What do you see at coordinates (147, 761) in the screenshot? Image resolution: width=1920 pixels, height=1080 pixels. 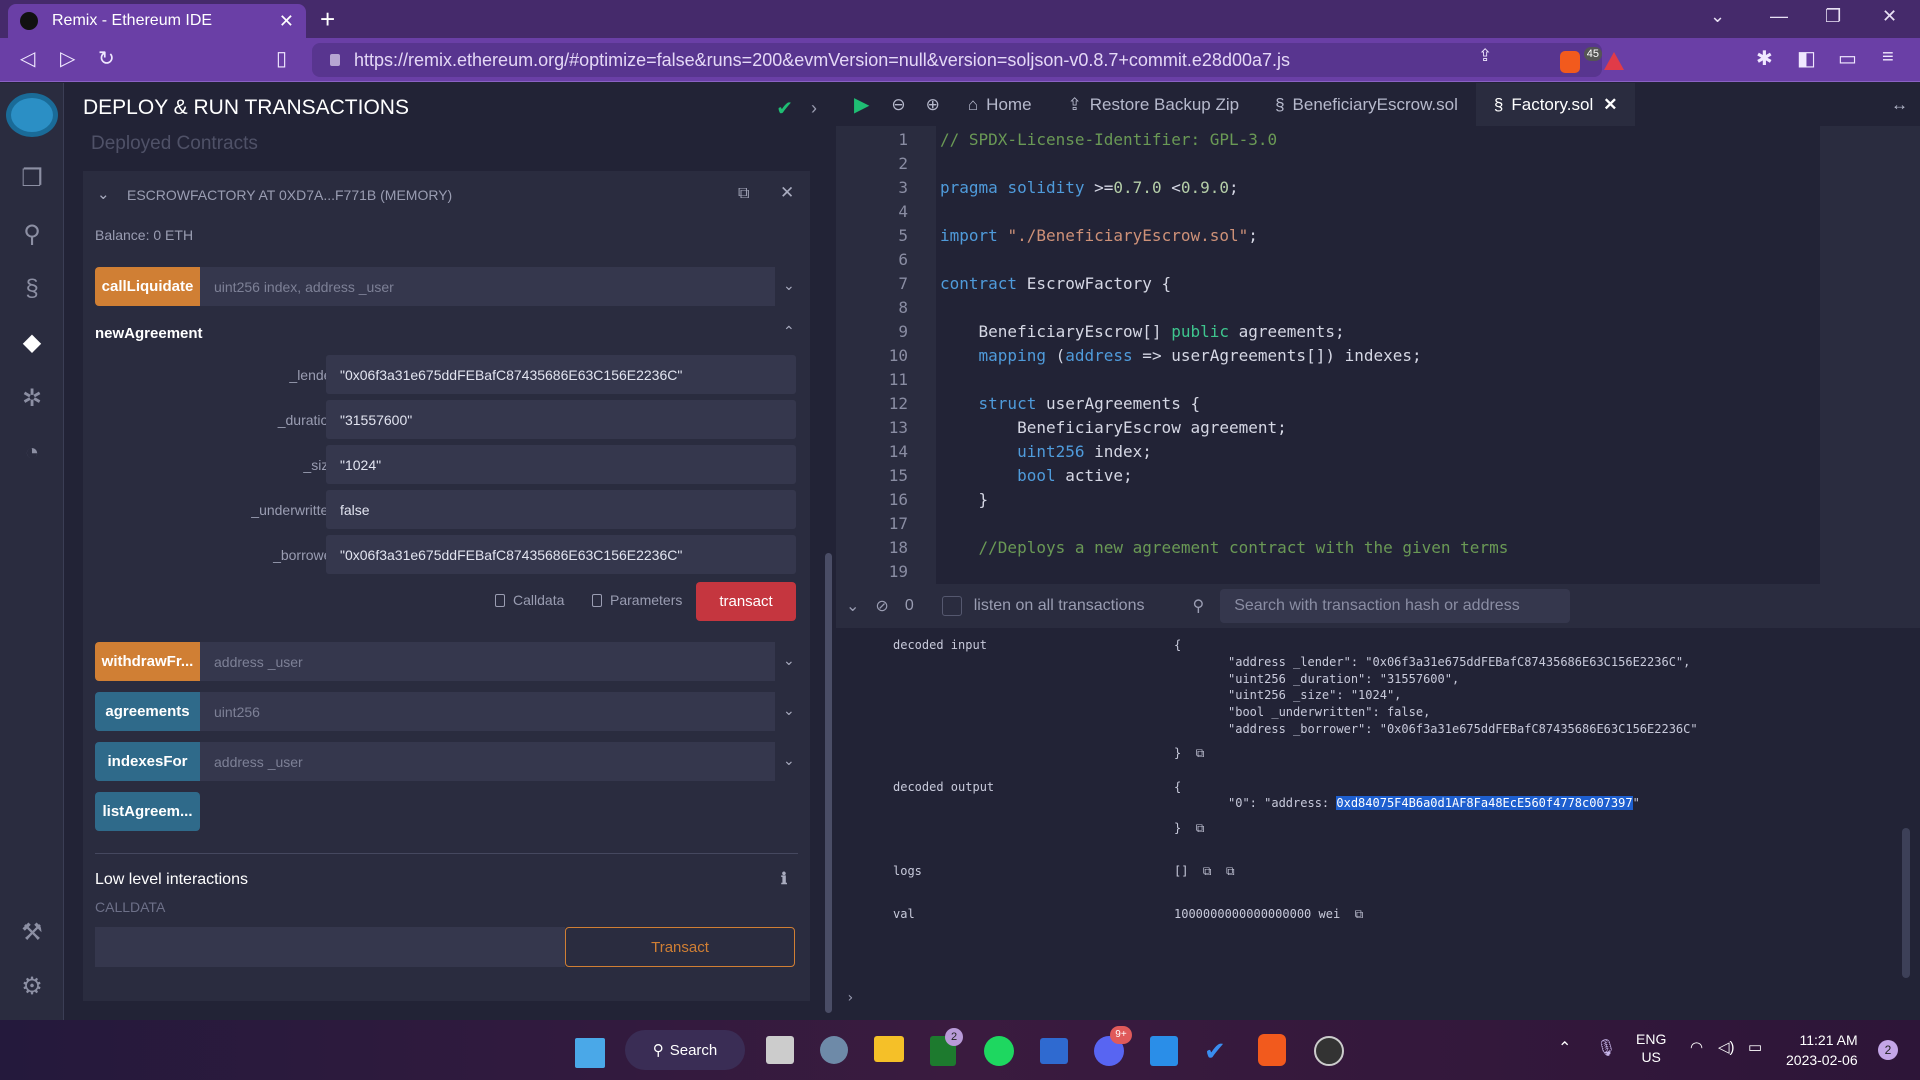 I see `indexes-for-button: indexesFor` at bounding box center [147, 761].